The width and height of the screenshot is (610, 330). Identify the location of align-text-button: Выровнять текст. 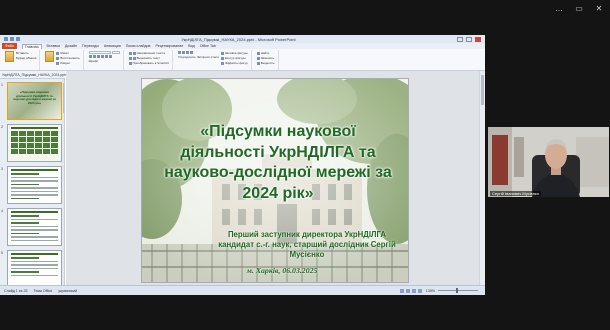
(148, 58).